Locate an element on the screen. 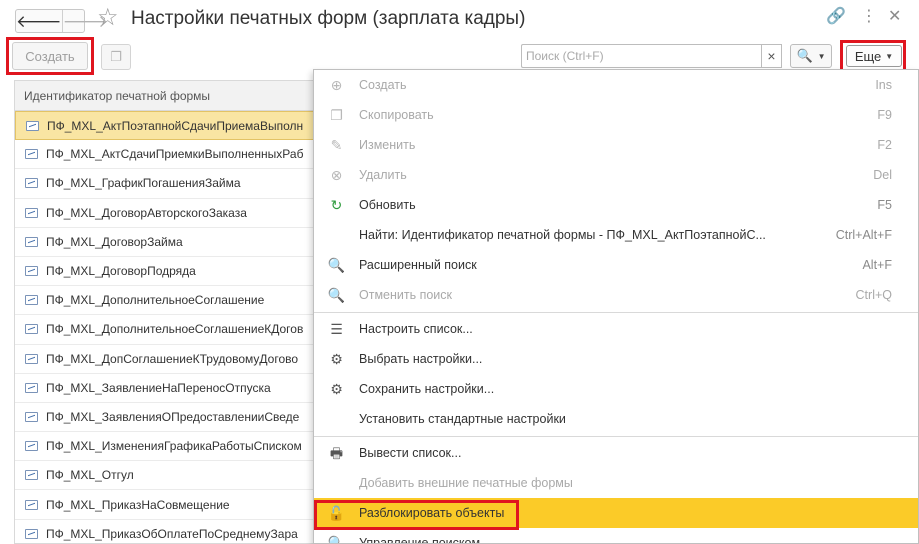  menu-item-refresh: ↻ Обновить F5 is located at coordinates (616, 205).